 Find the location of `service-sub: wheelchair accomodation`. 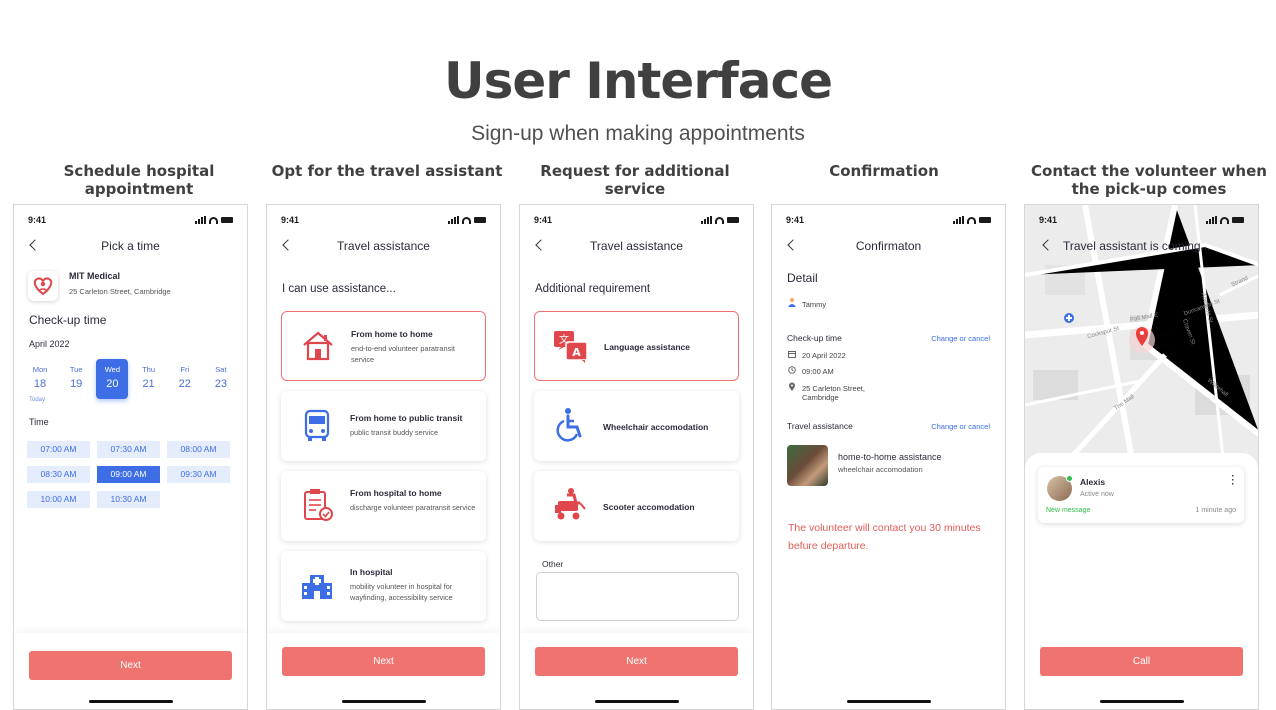

service-sub: wheelchair accomodation is located at coordinates (880, 469).